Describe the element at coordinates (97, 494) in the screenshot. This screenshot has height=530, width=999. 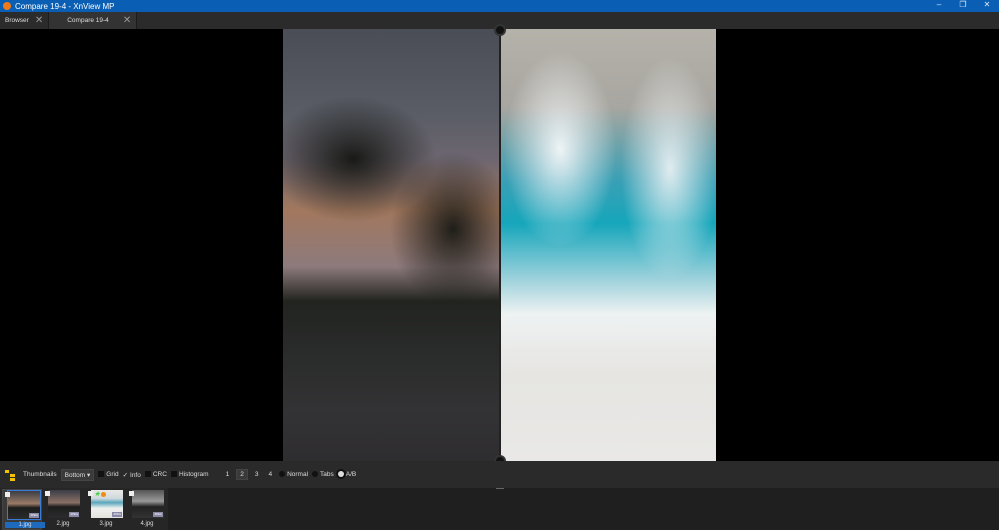
I see `star-icon: ★` at that location.